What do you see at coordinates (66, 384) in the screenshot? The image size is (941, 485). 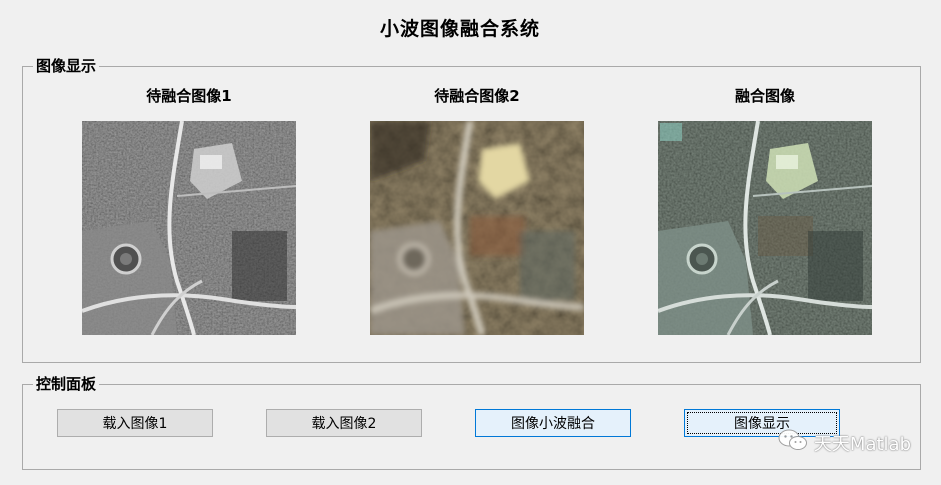 I see `control-panel-legend: 控制面板` at bounding box center [66, 384].